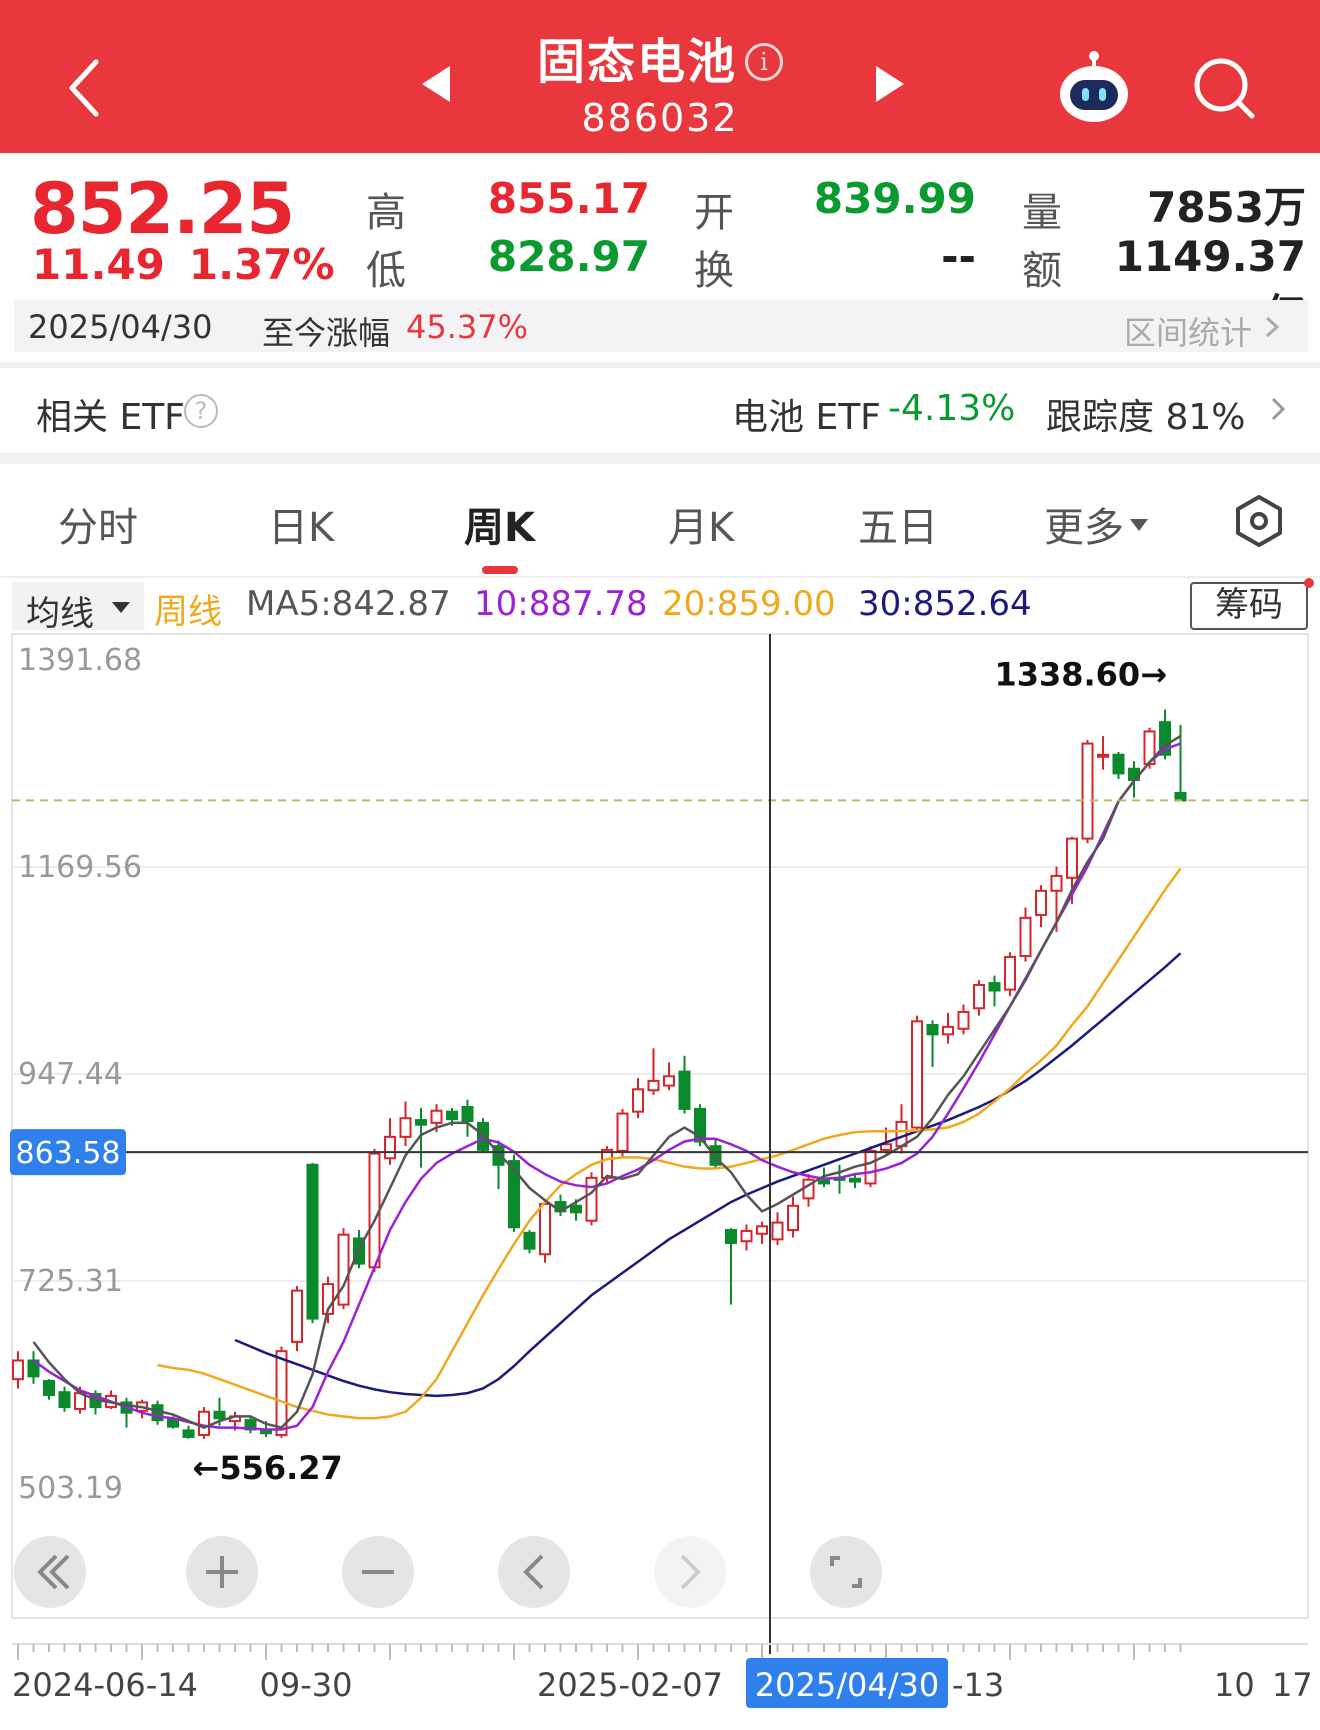 The width and height of the screenshot is (1320, 1730). I want to click on tab-daily-k: 日K, so click(301, 524).